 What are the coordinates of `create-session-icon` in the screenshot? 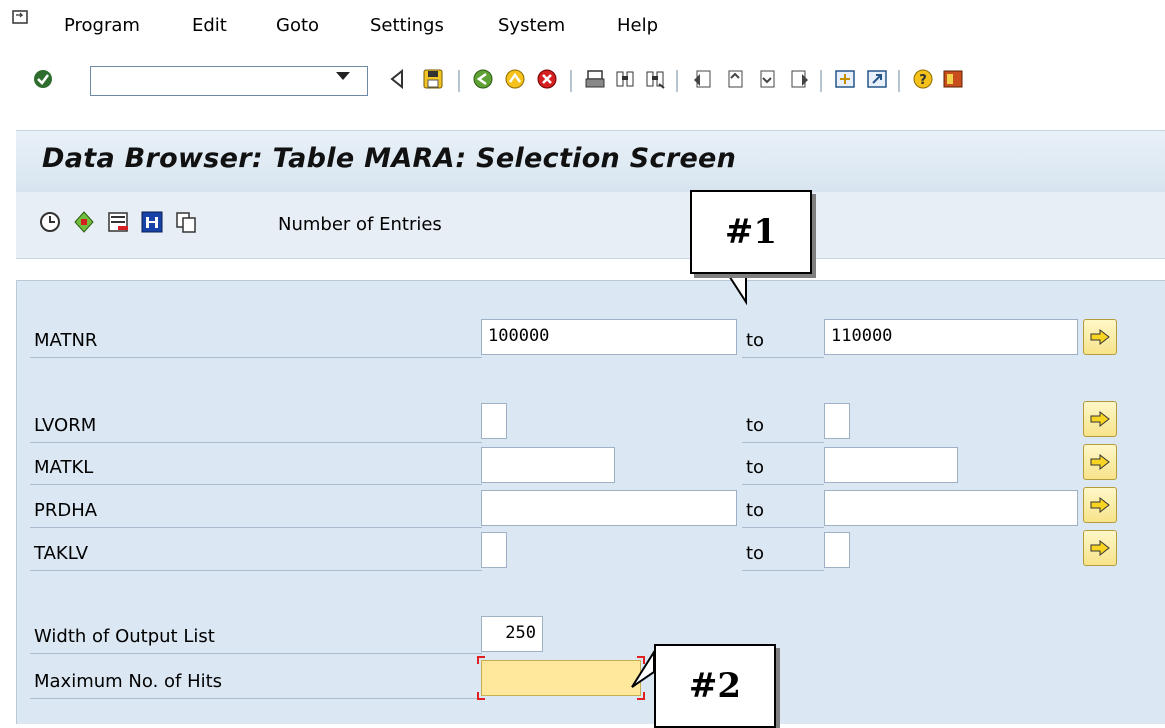 It's located at (845, 79).